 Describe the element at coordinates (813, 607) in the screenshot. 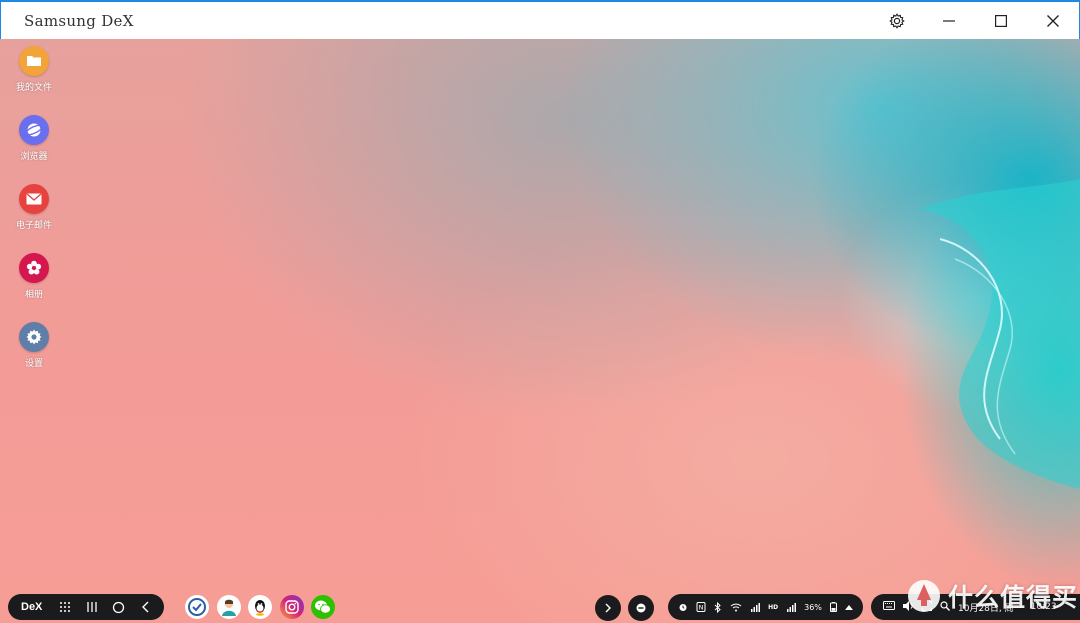

I see `battery-percent: 36%` at that location.